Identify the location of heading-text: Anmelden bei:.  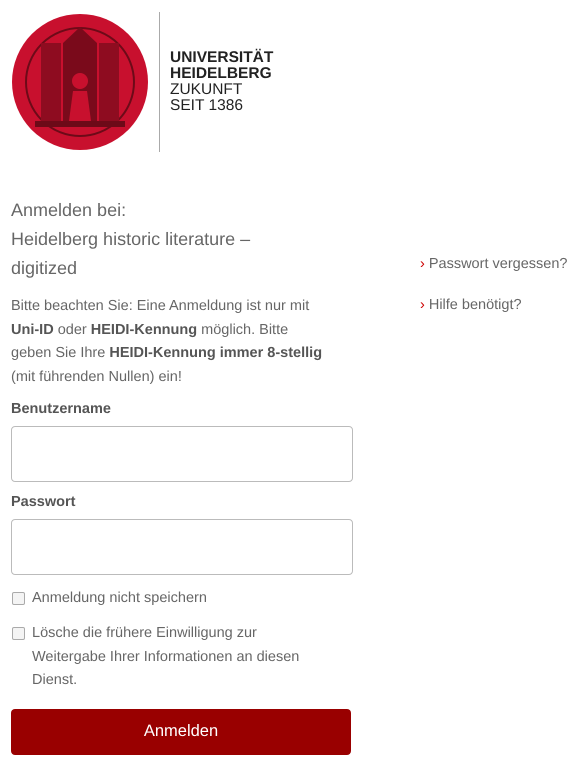
(69, 210).